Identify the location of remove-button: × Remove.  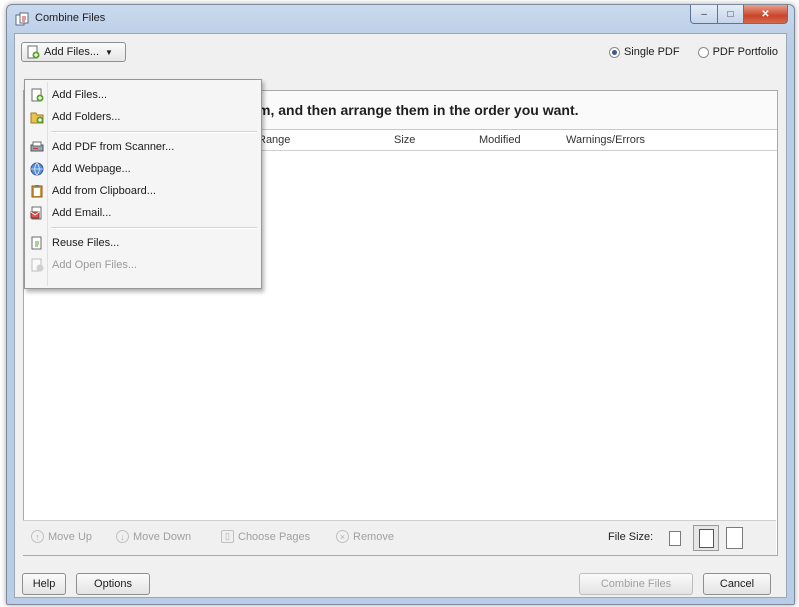
(365, 536).